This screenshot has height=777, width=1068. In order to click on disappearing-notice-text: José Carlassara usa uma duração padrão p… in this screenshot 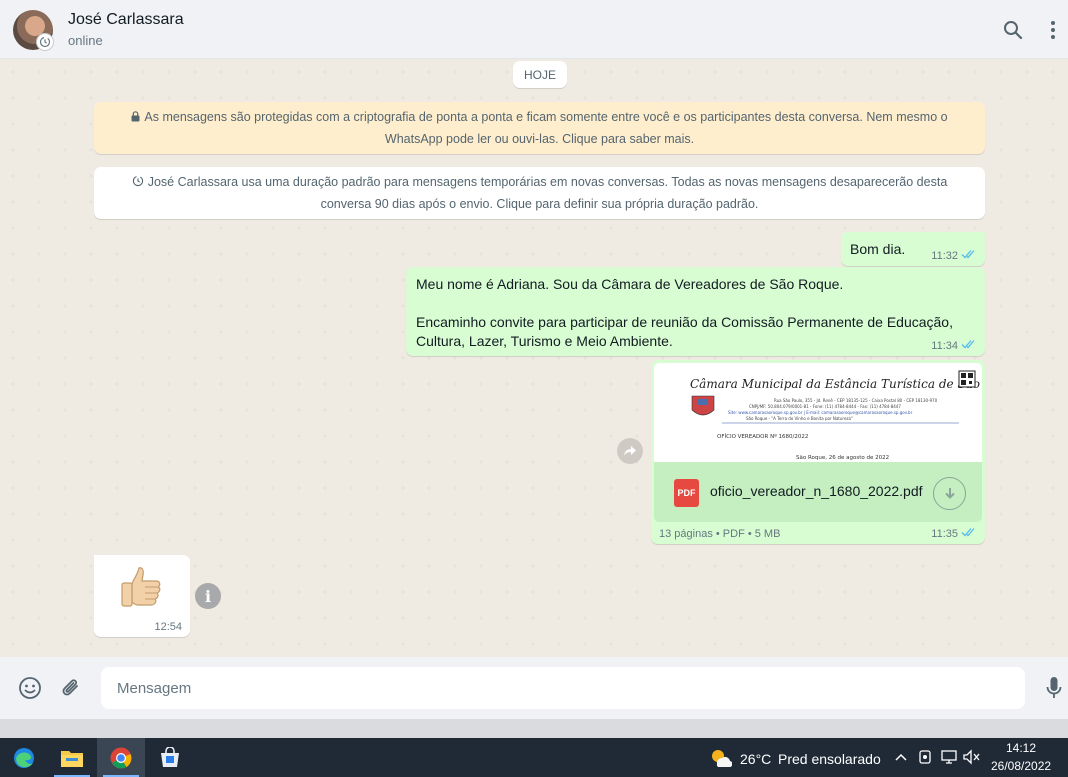, I will do `click(547, 193)`.